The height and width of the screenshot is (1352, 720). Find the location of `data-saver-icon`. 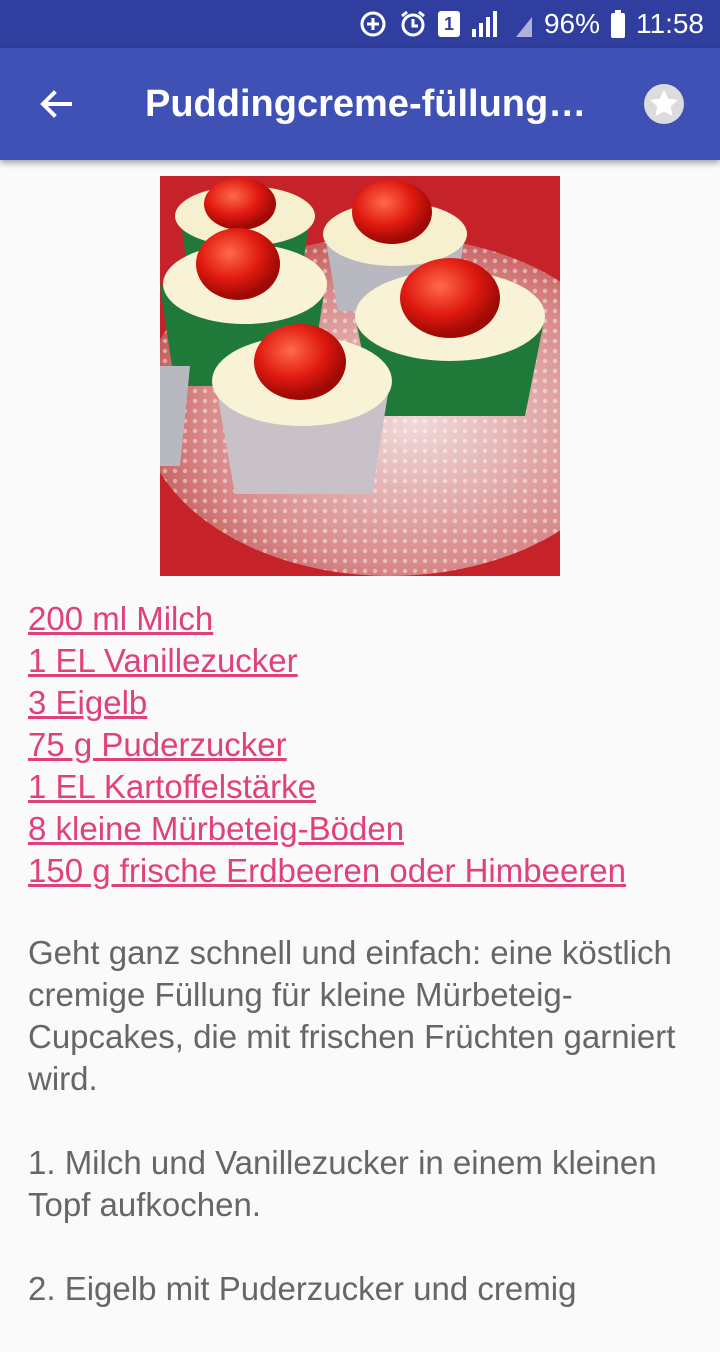

data-saver-icon is located at coordinates (373, 24).